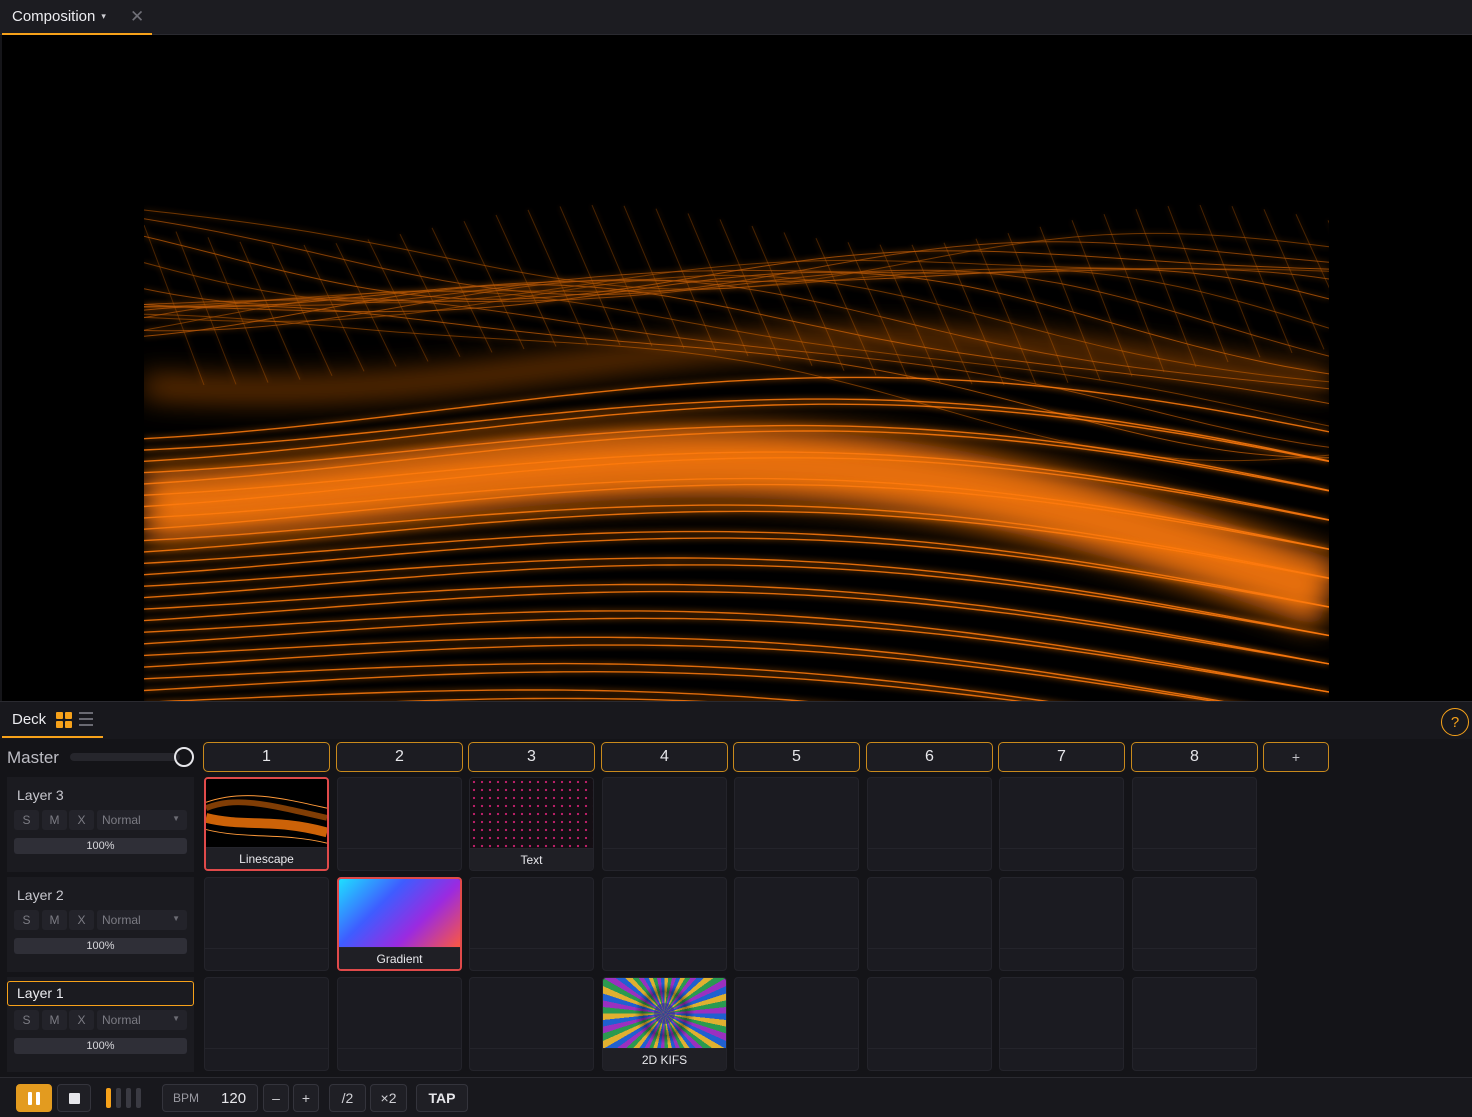 The image size is (1472, 1117). Describe the element at coordinates (736, 720) in the screenshot. I see `deck-toolbar: Deck` at that location.